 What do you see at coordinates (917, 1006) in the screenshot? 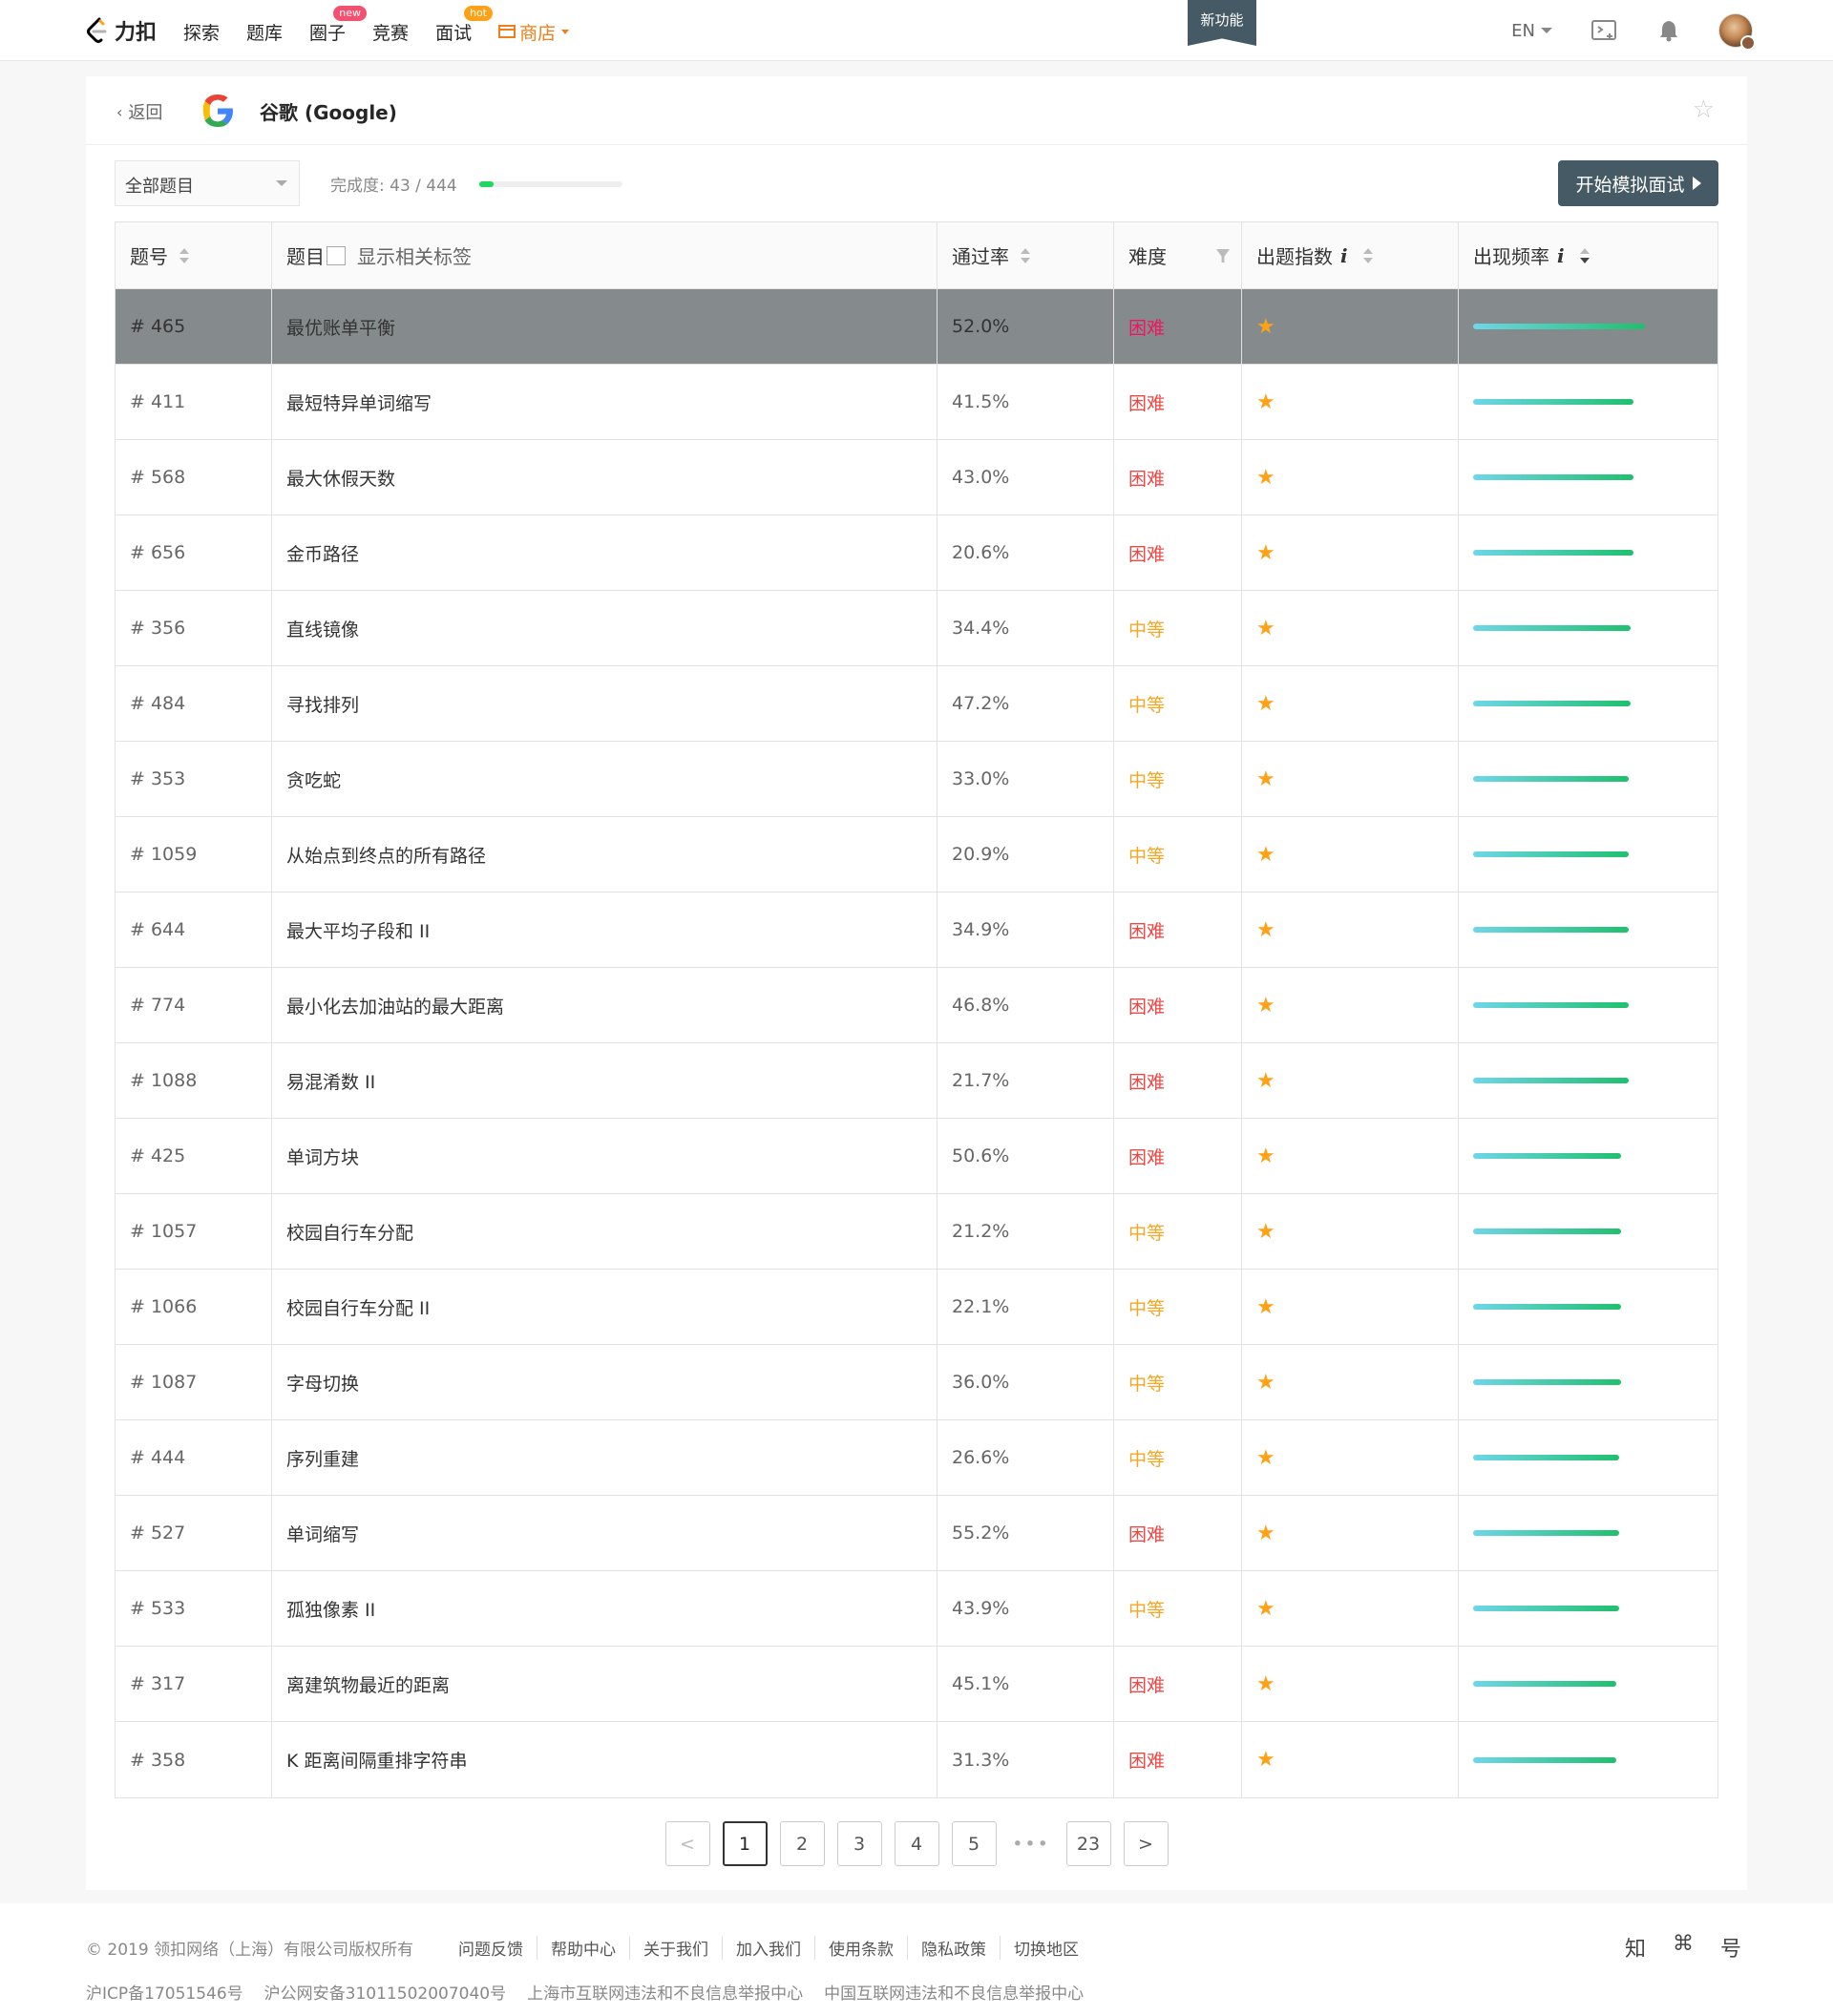
I see `table-row: # 774 最小化去加油站的最大距离 46.8% 困难 ★` at bounding box center [917, 1006].